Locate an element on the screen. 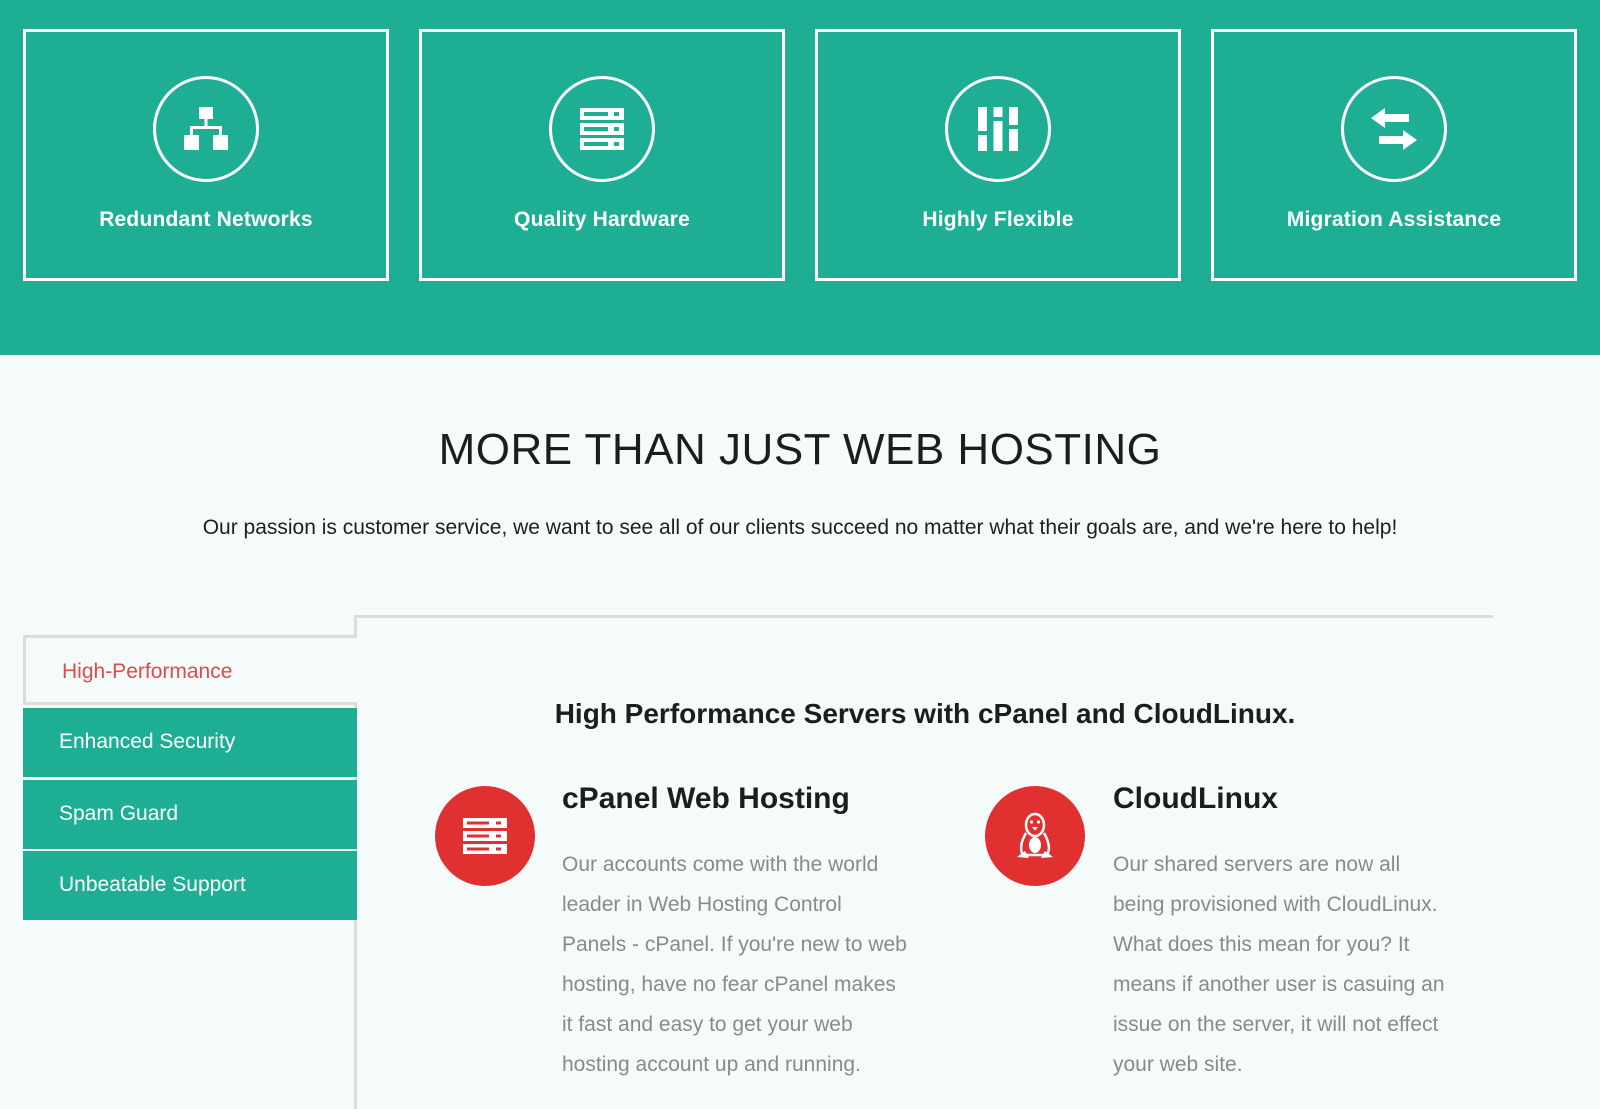  sliders-icon is located at coordinates (998, 129).